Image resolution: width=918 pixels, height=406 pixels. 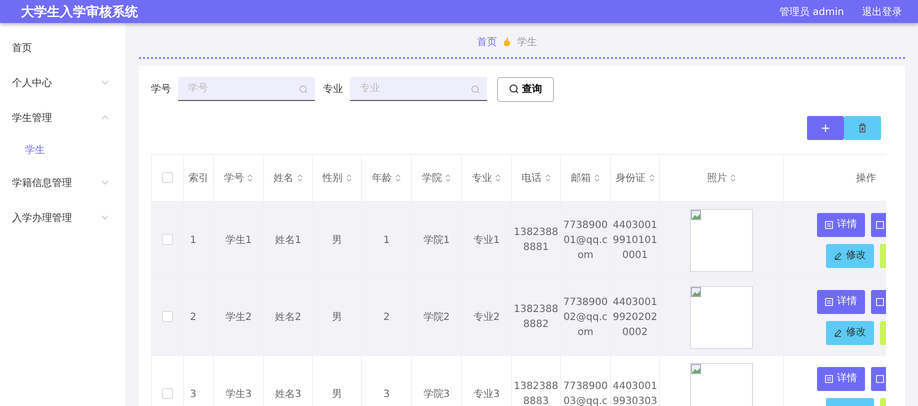 I want to click on table-cell: 773890001@qq.com, so click(x=585, y=240).